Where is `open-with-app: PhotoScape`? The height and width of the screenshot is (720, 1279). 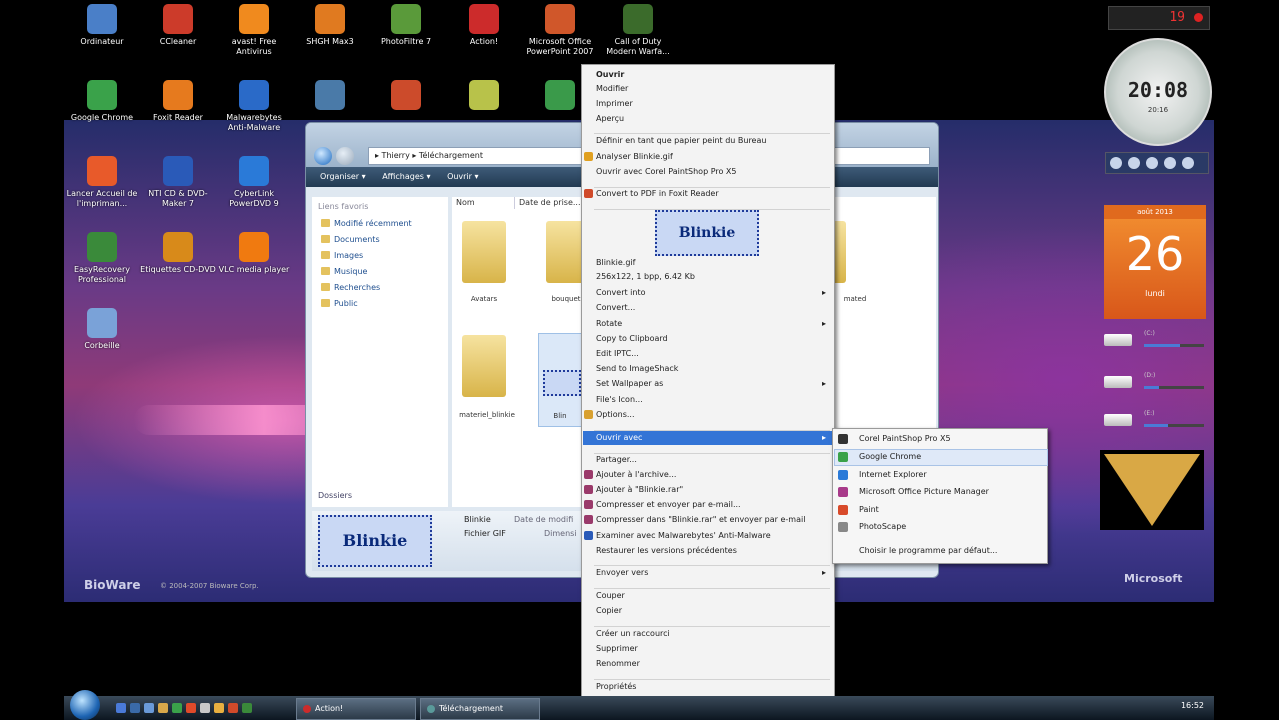
open-with-app: PhotoScape is located at coordinates (882, 527).